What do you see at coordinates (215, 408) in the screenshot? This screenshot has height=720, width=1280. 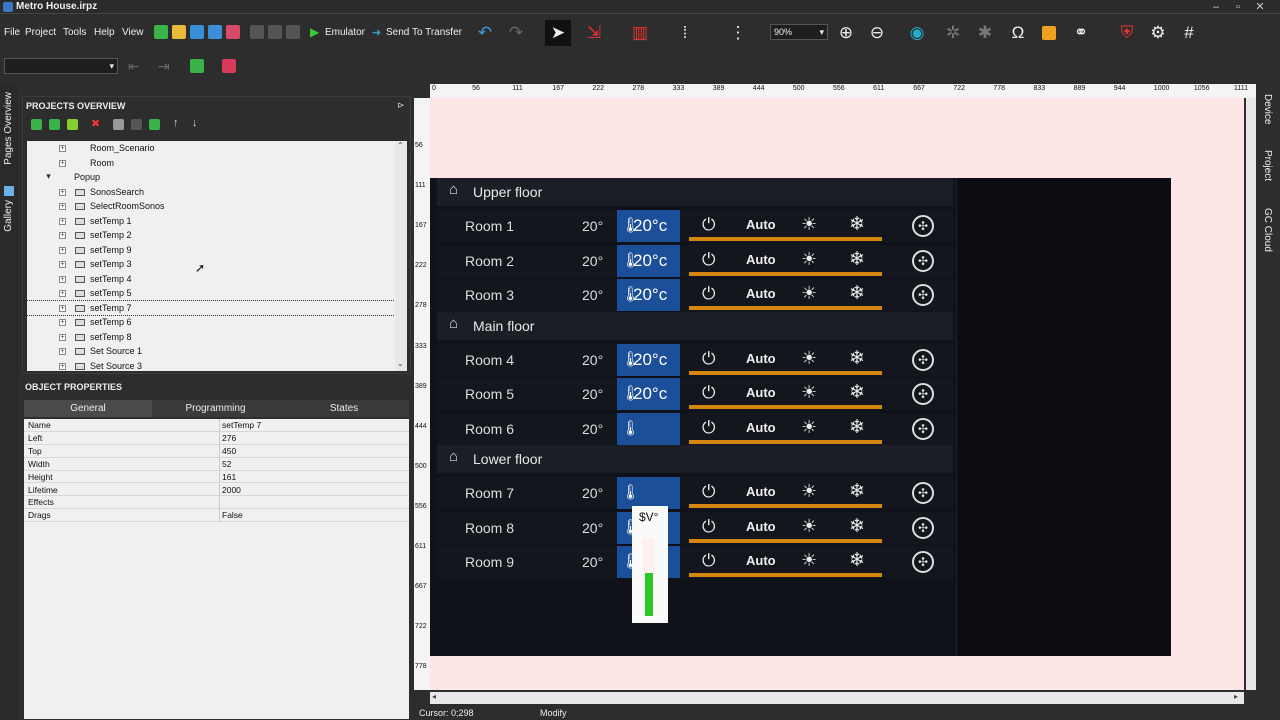 I see `tab-programming: Programming` at bounding box center [215, 408].